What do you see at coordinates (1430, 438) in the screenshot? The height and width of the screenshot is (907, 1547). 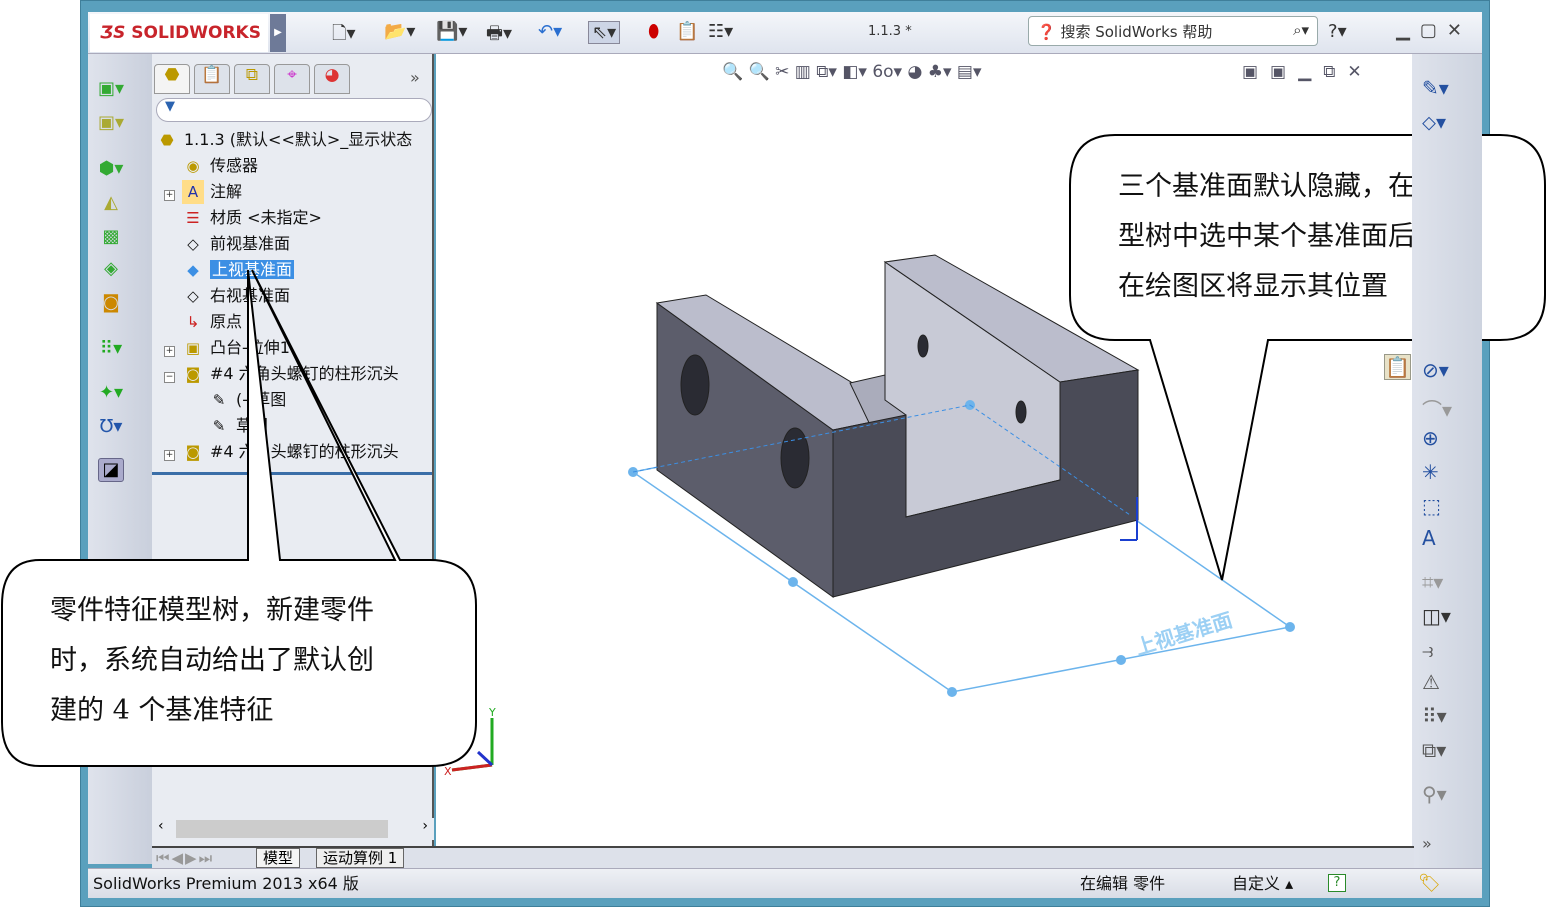 I see `polygon-icon: ⊕` at bounding box center [1430, 438].